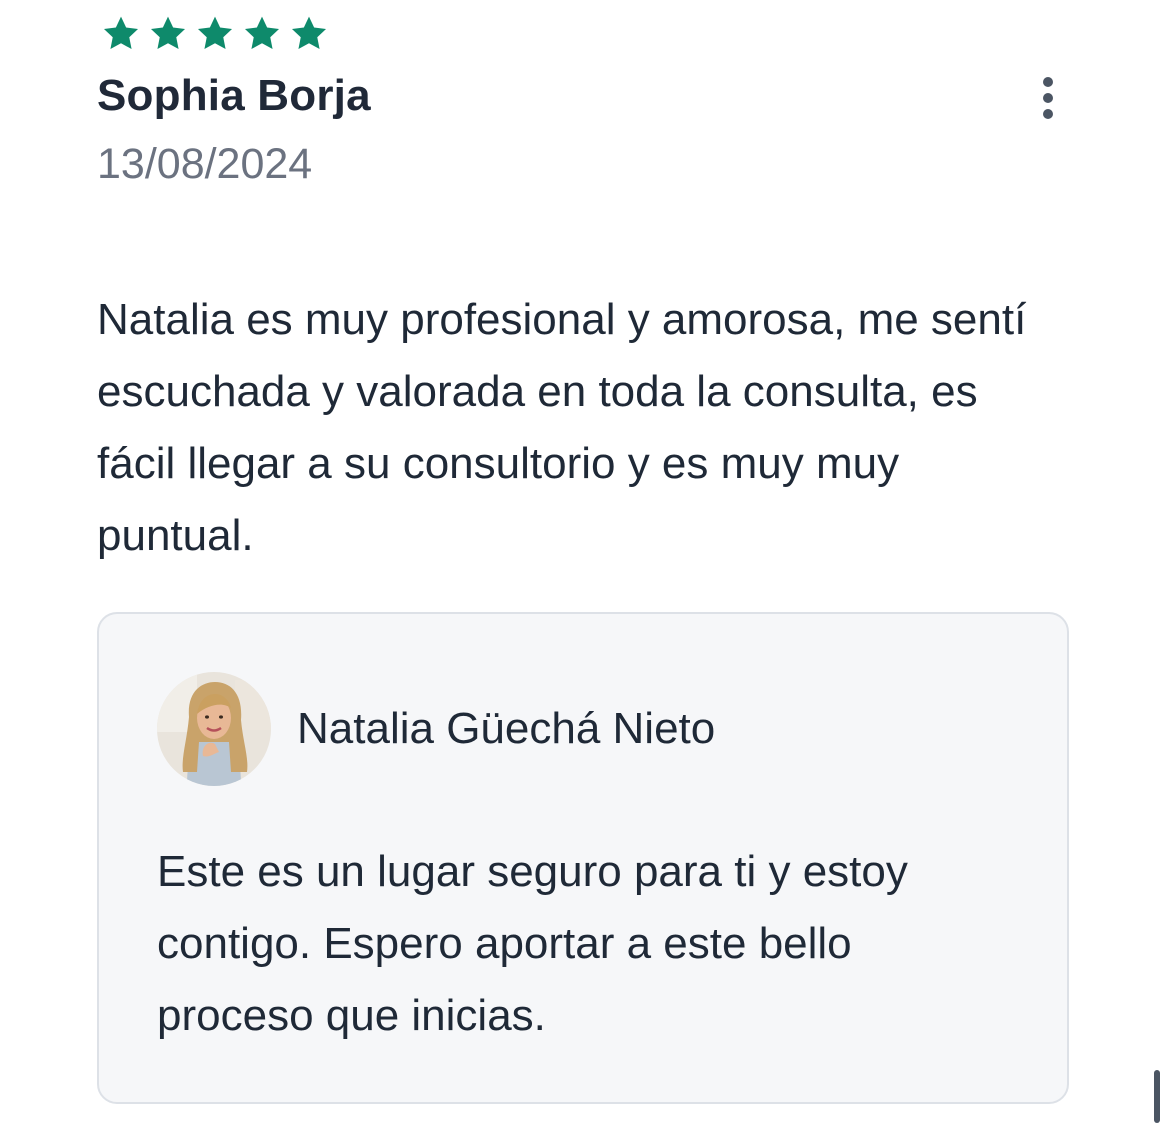 The width and height of the screenshot is (1170, 1123). What do you see at coordinates (1157, 1096) in the screenshot?
I see `scrollbar` at bounding box center [1157, 1096].